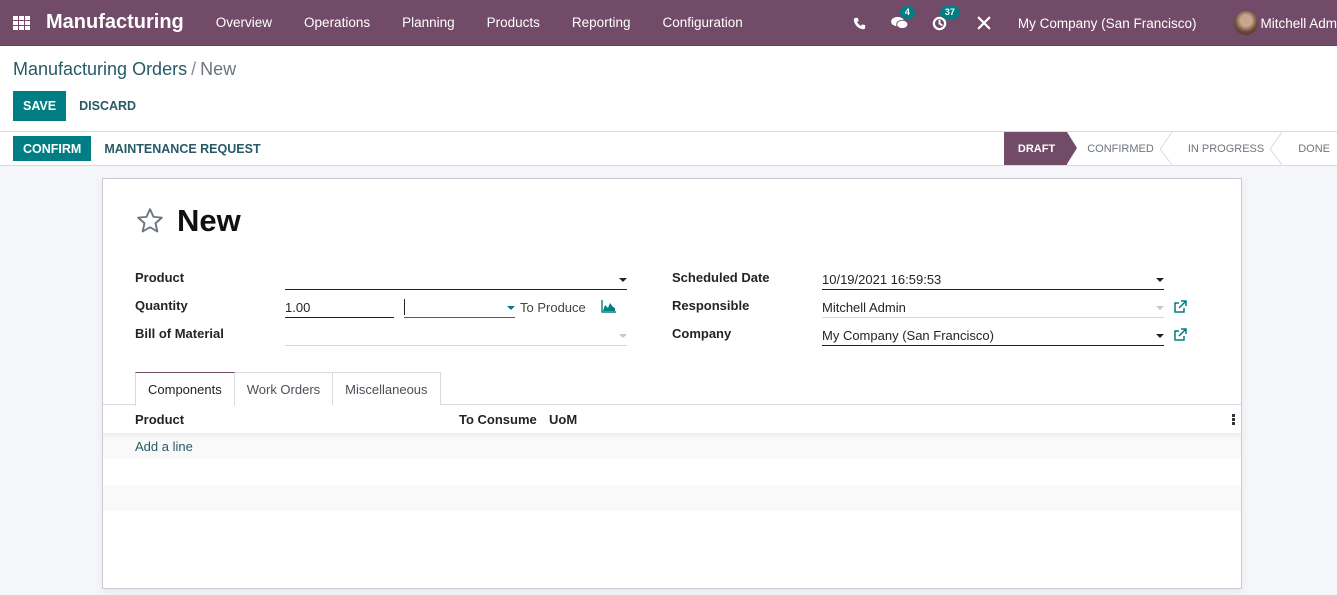 The image size is (1337, 595). I want to click on components-table-header: Product To Consume UoM, so click(672, 419).